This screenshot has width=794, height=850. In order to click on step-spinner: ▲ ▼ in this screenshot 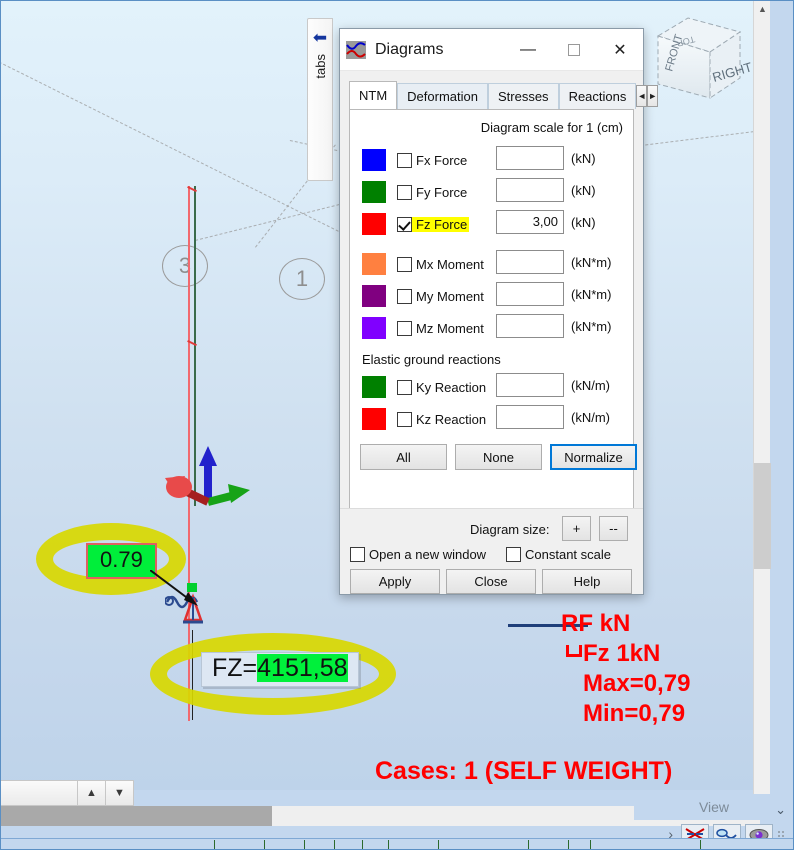, I will do `click(67, 793)`.